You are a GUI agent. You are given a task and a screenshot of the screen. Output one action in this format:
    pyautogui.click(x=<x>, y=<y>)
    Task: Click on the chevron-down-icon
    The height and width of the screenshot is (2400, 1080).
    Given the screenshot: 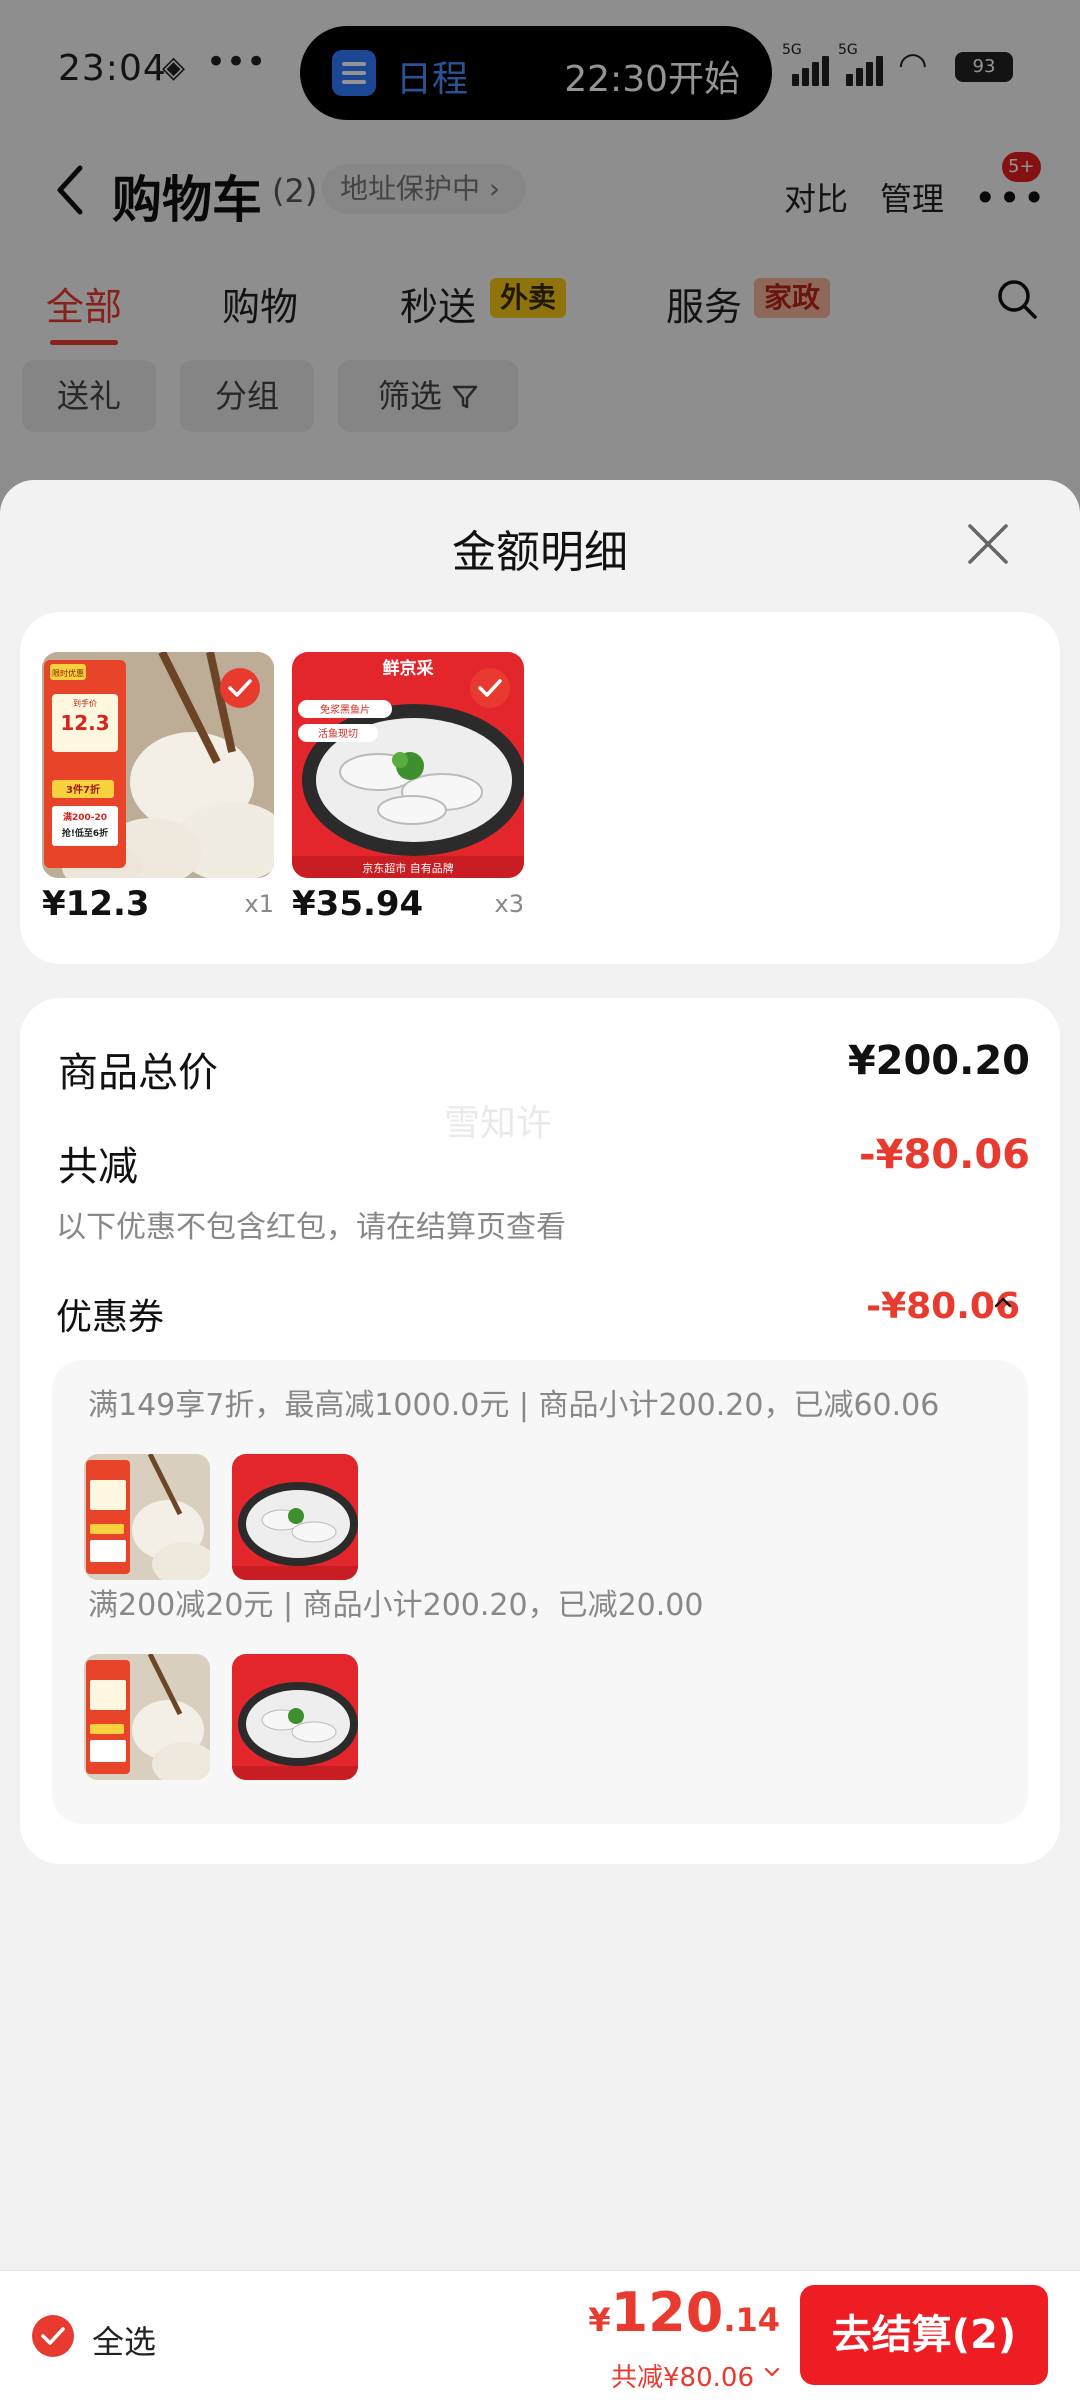 What is the action you would take?
    pyautogui.click(x=772, y=2372)
    